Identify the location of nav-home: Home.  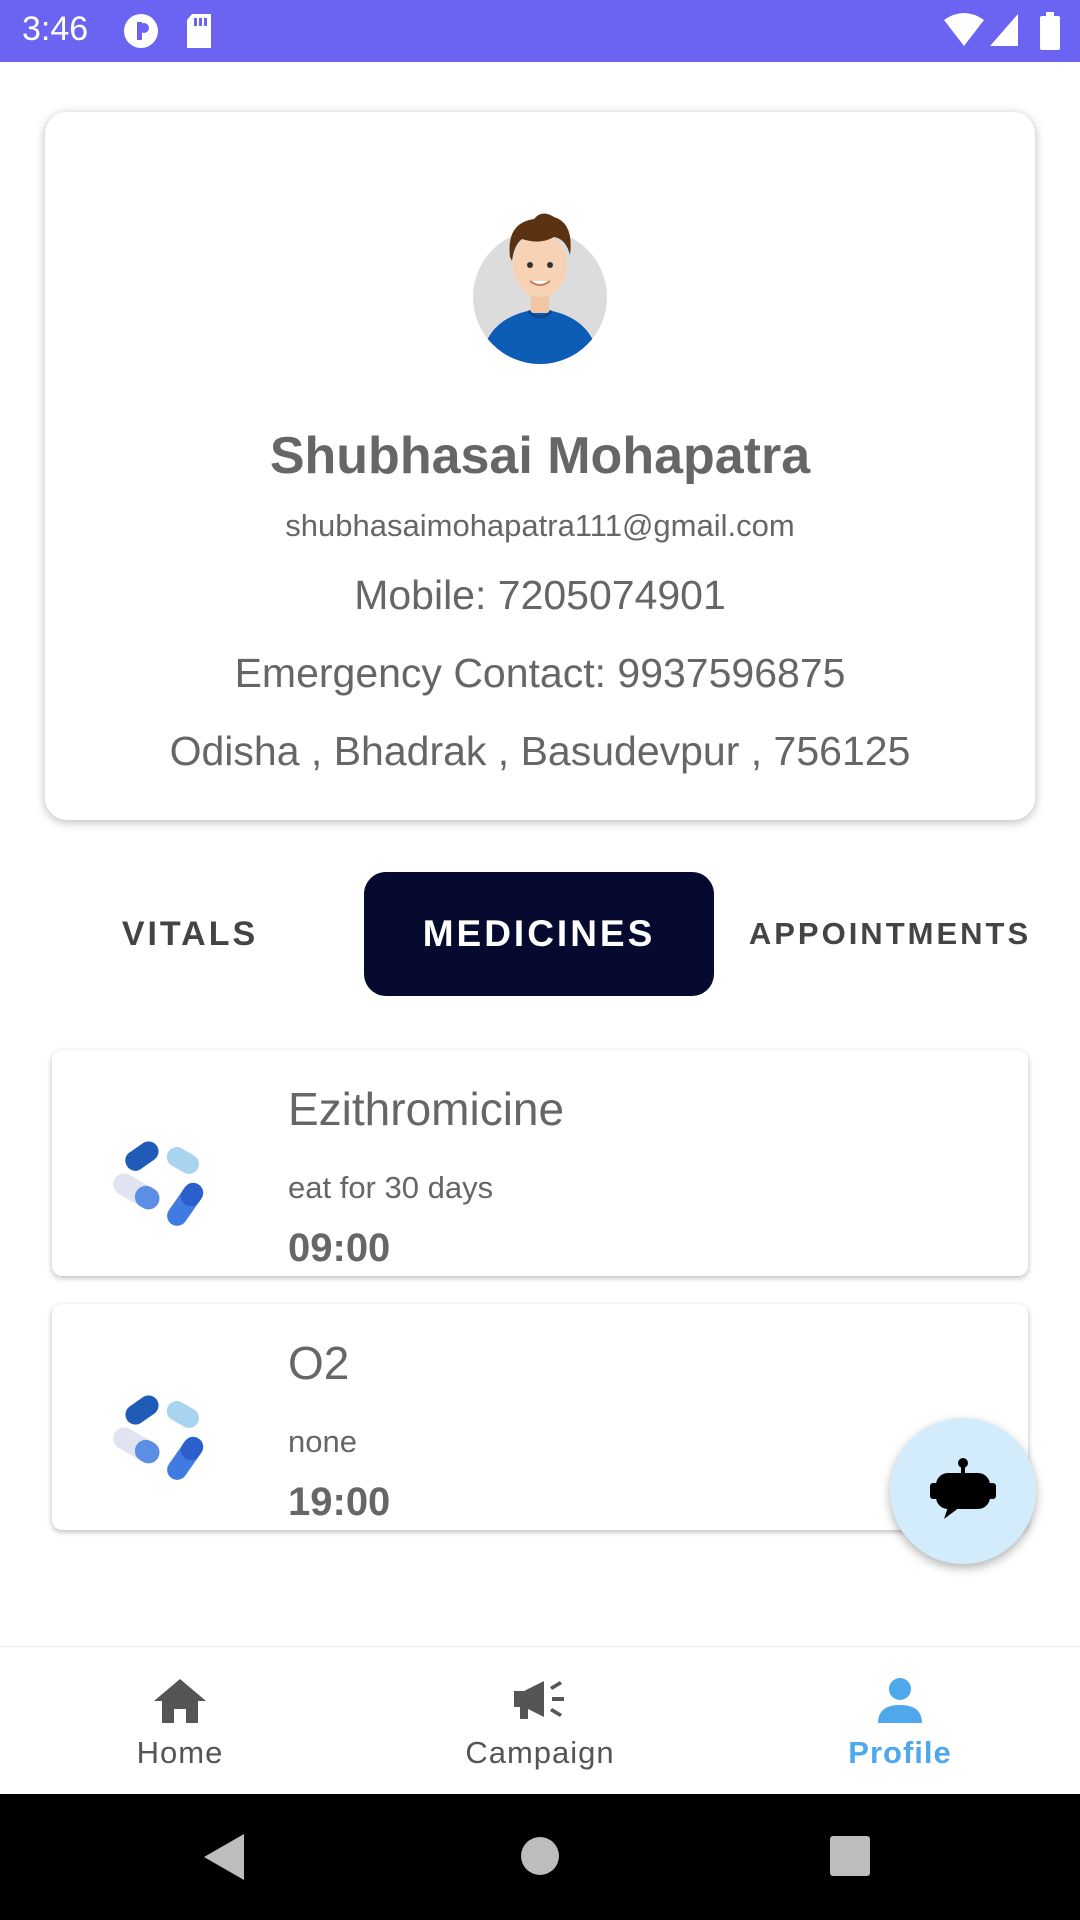
(180, 1721).